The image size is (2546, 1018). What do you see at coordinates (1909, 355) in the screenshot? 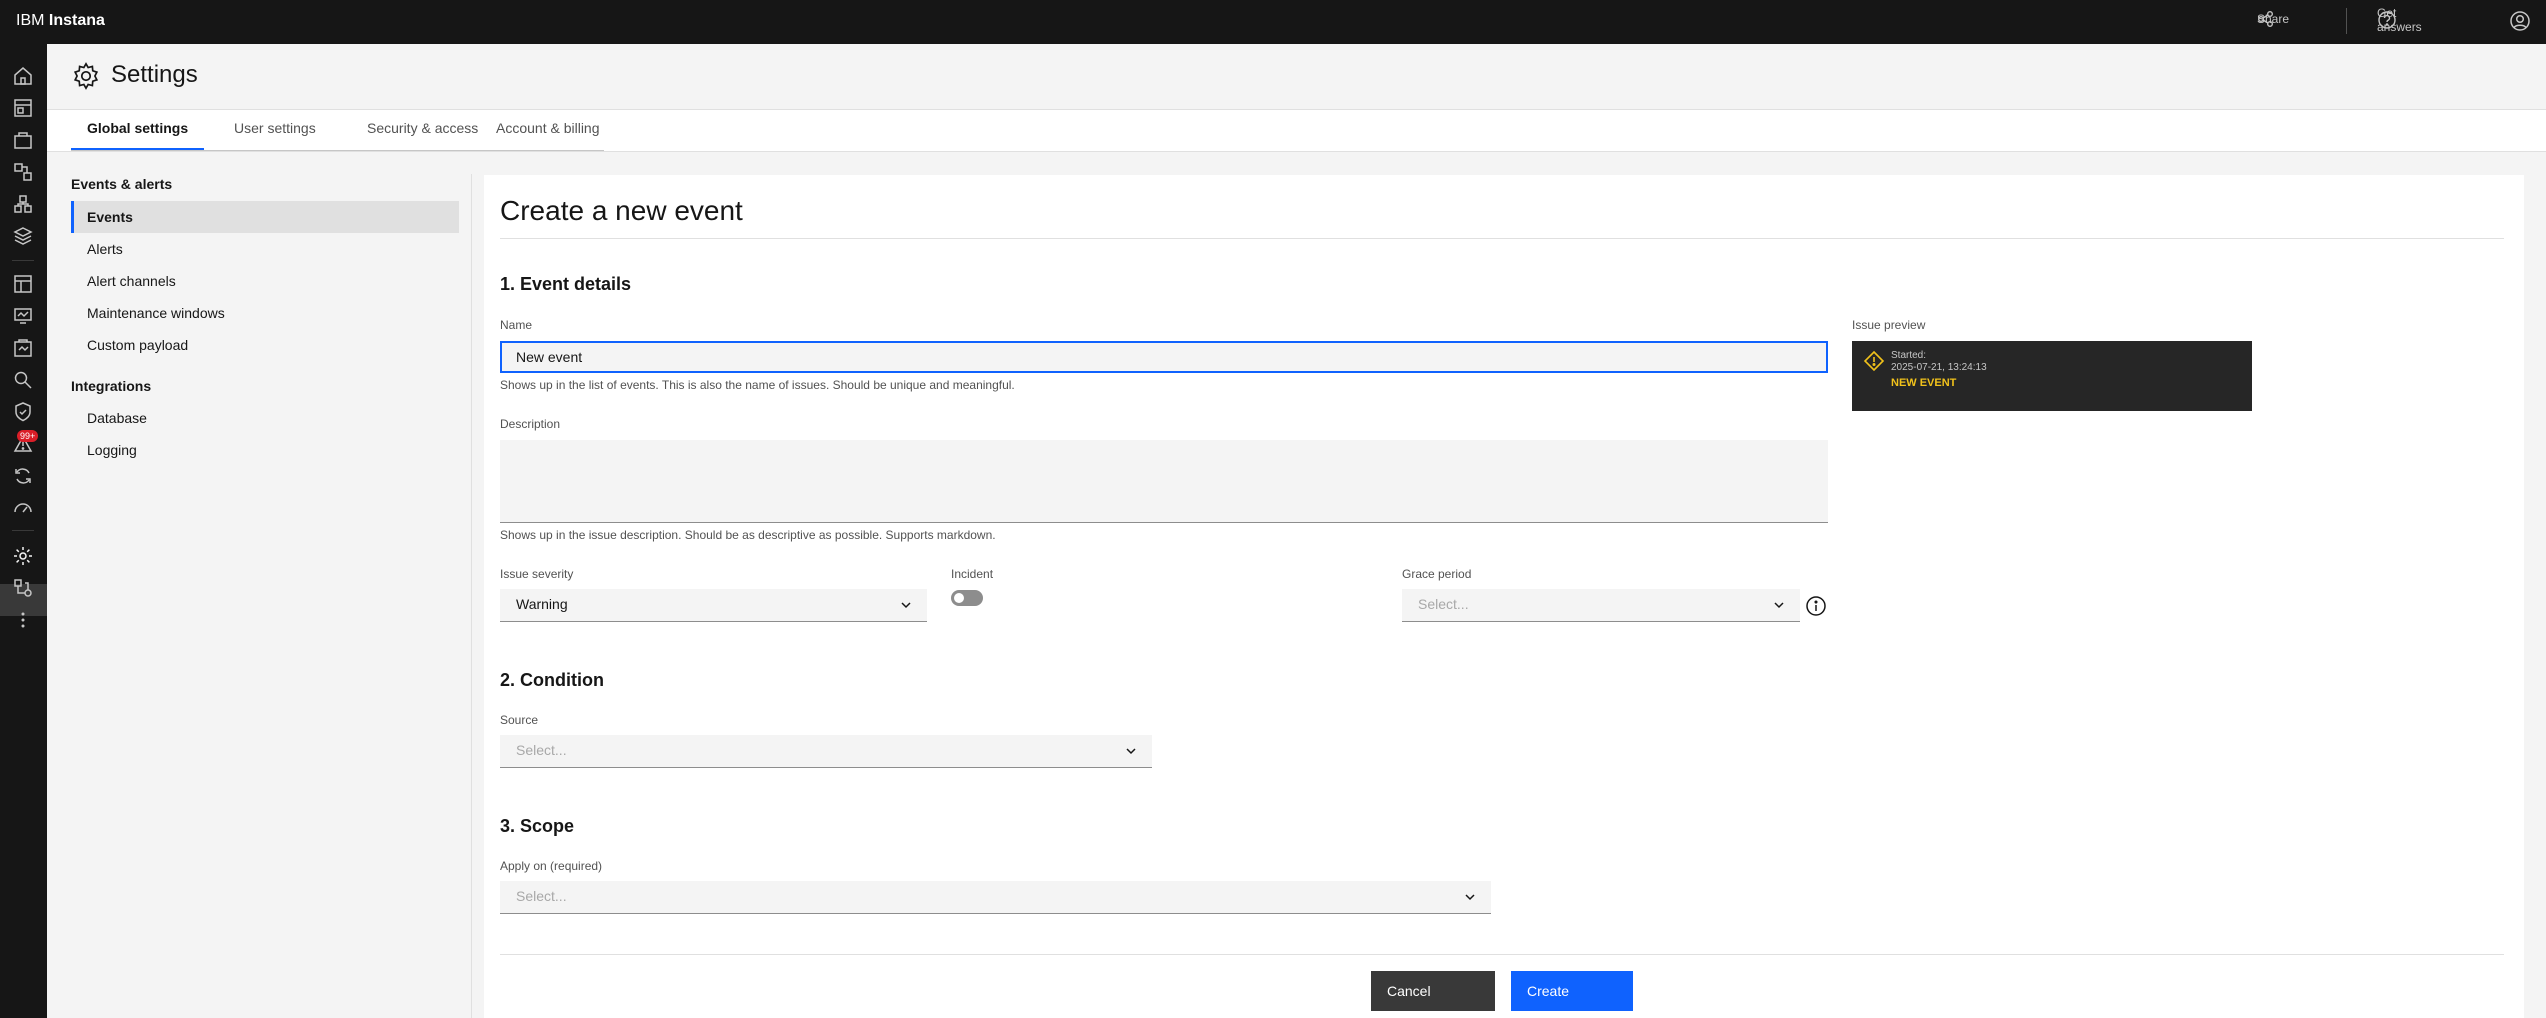
I see `preview-started-label: Started:` at bounding box center [1909, 355].